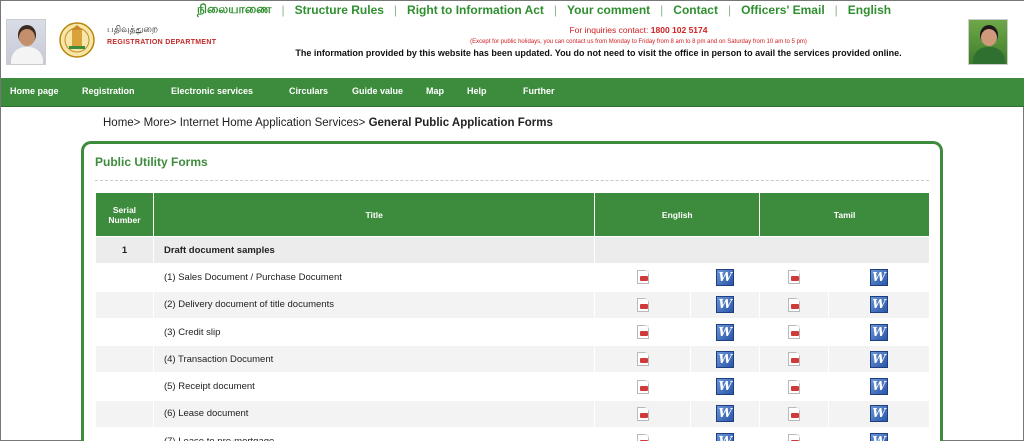  I want to click on row-title: (4) Transaction Document, so click(374, 359).